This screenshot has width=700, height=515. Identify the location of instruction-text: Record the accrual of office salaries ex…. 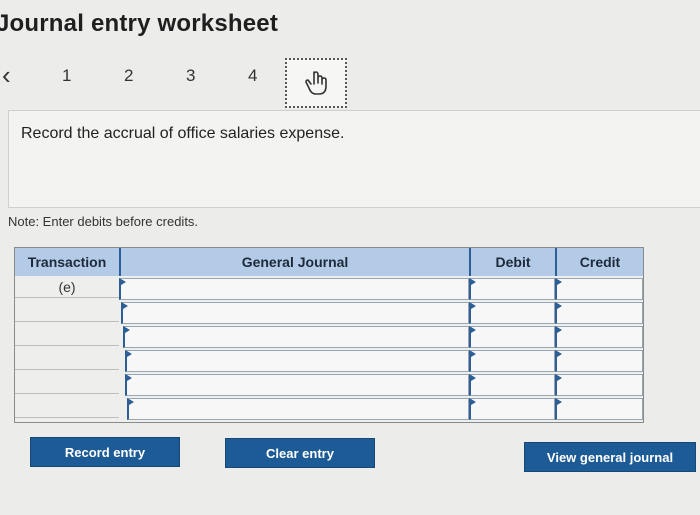
(183, 133).